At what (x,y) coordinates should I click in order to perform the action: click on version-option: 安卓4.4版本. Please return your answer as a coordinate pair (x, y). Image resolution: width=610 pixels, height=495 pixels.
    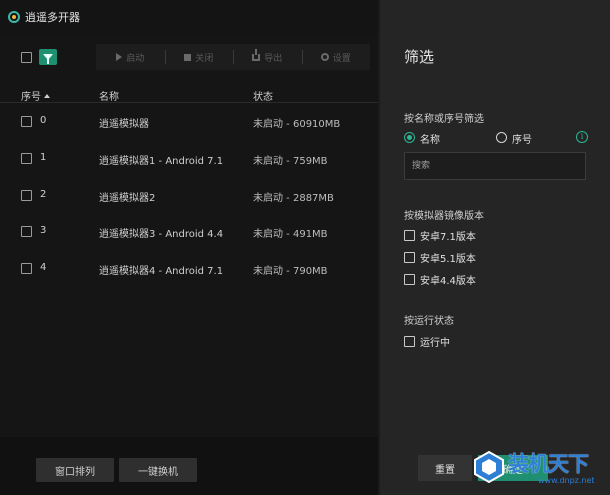
    Looking at the image, I should click on (440, 279).